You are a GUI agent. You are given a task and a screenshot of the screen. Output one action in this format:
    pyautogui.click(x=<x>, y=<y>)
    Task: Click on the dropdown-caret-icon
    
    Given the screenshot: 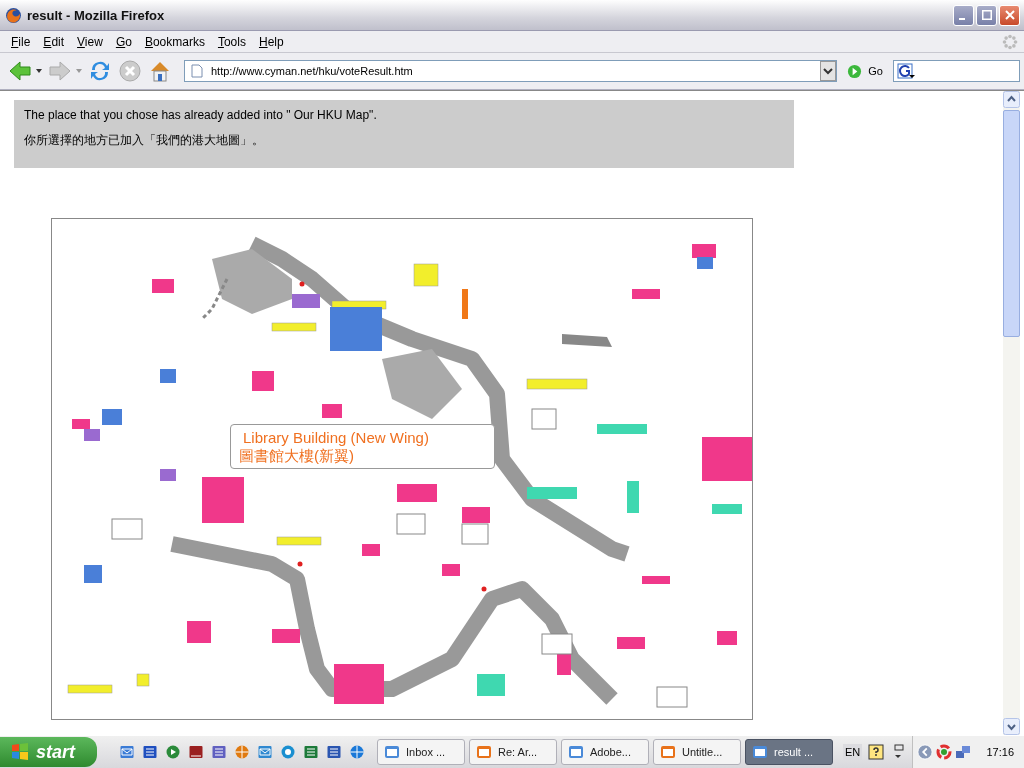 What is the action you would take?
    pyautogui.click(x=39, y=71)
    